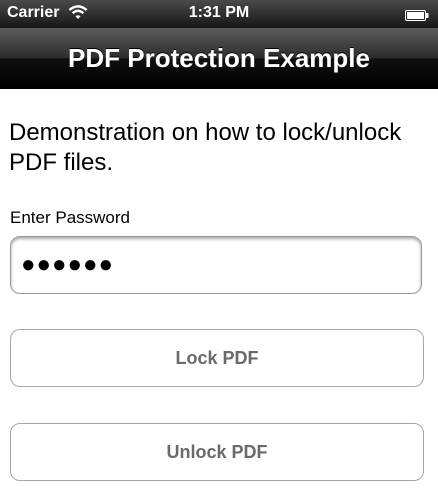 Image resolution: width=438 pixels, height=500 pixels. I want to click on status-time: 1:31 PM, so click(219, 12).